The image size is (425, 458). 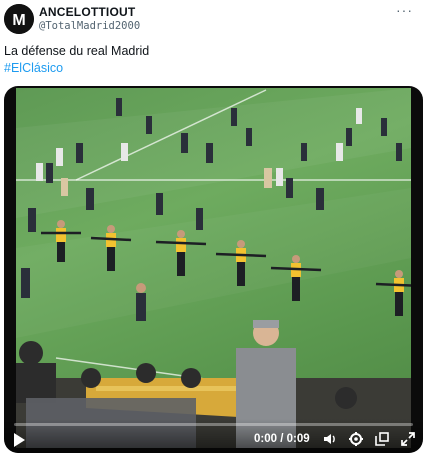 What do you see at coordinates (330, 439) in the screenshot?
I see `volume-icon` at bounding box center [330, 439].